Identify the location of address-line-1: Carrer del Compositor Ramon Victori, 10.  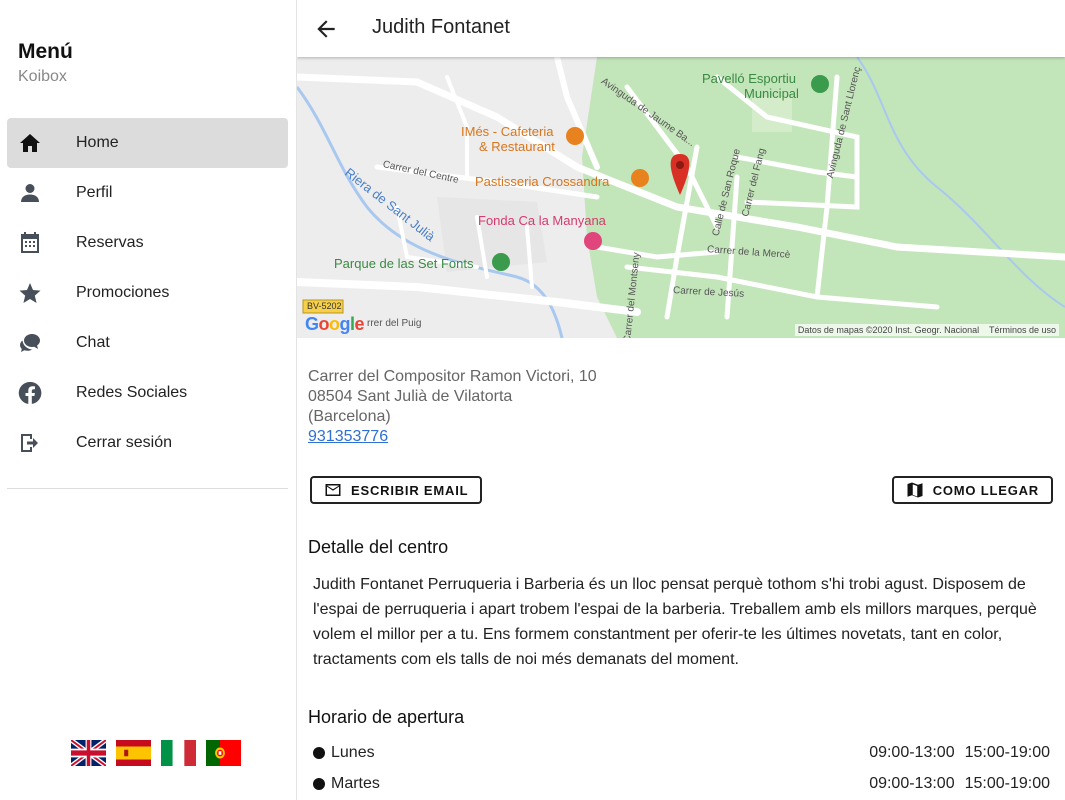
(452, 376).